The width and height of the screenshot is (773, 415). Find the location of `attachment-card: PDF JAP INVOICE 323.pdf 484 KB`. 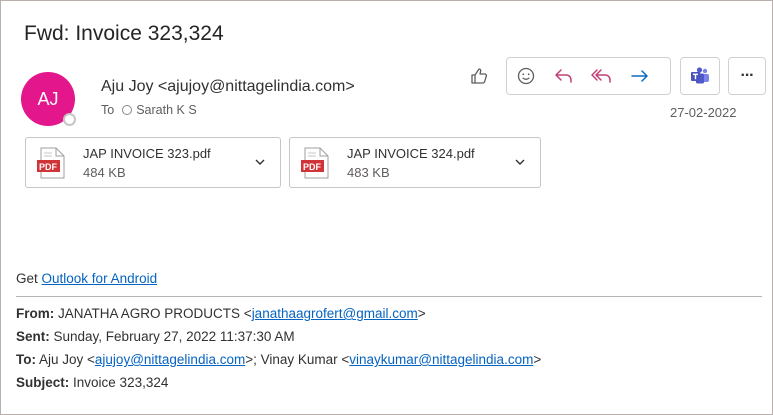

attachment-card: PDF JAP INVOICE 323.pdf 484 KB is located at coordinates (153, 162).